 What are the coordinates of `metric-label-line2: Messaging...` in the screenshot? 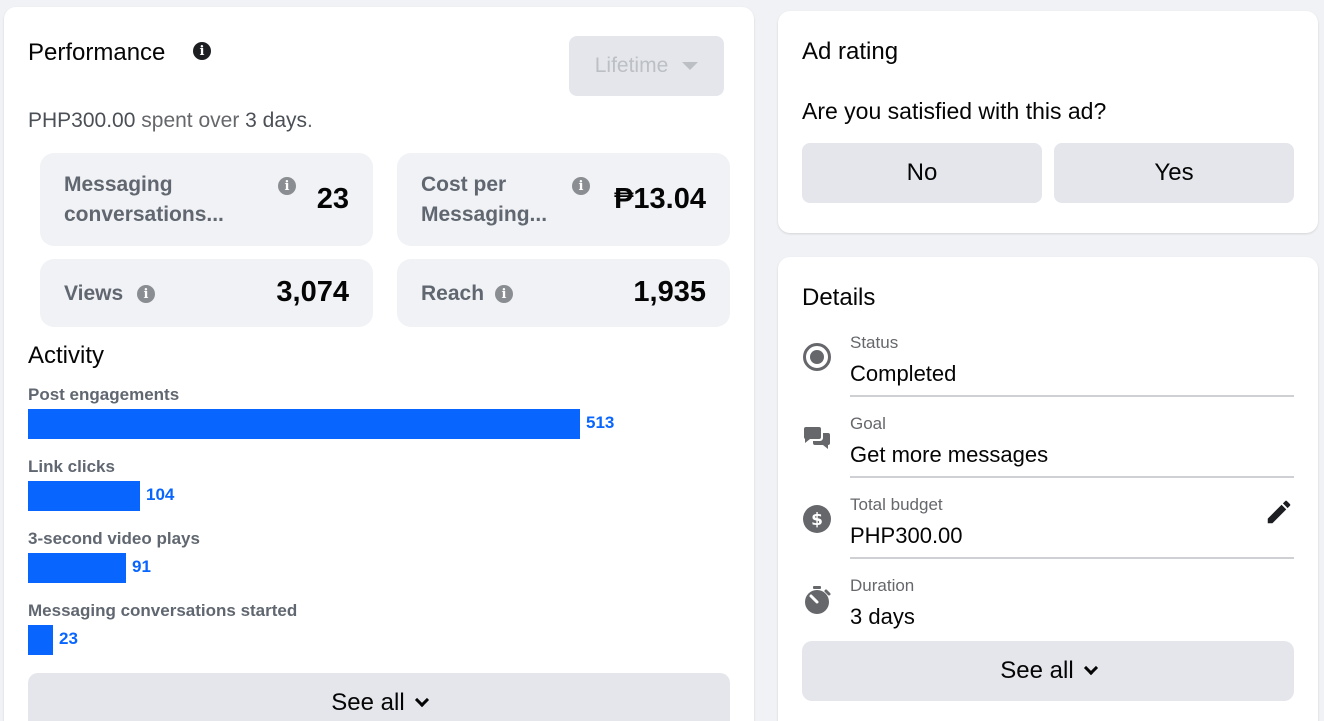 It's located at (484, 214).